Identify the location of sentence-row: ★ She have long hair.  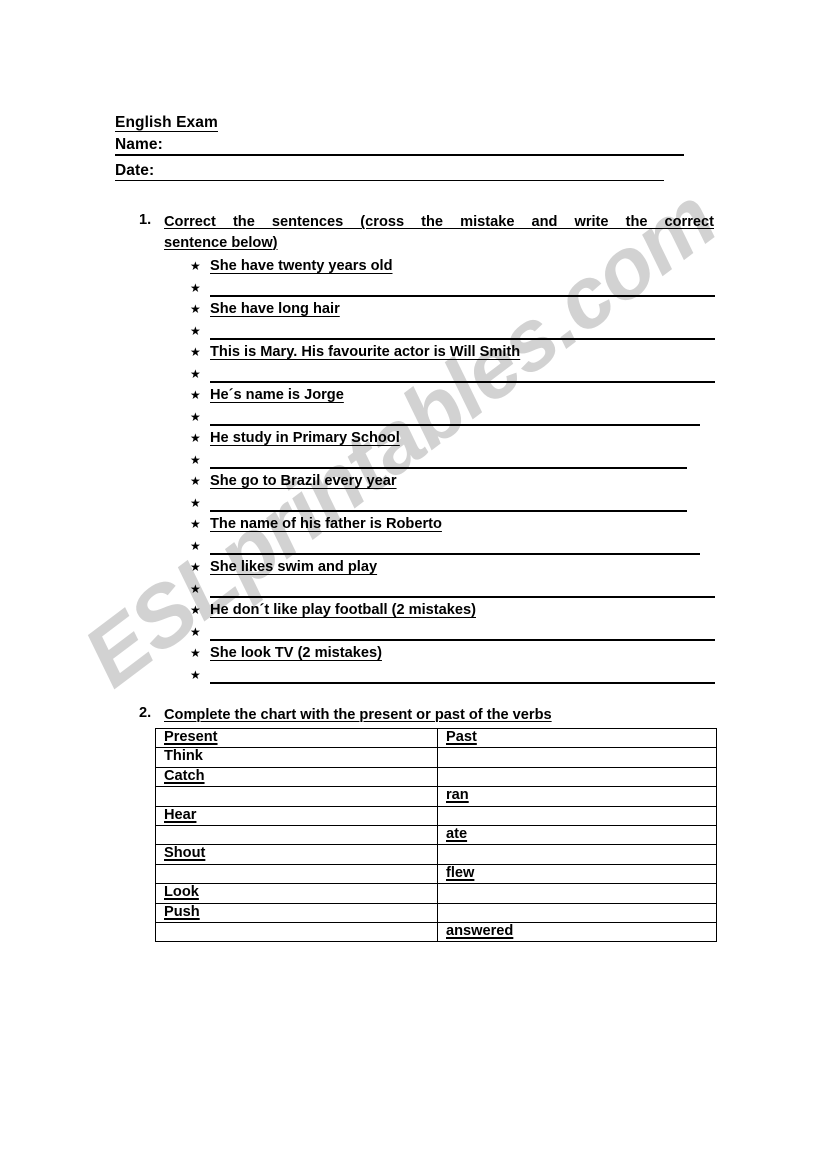
(452, 311).